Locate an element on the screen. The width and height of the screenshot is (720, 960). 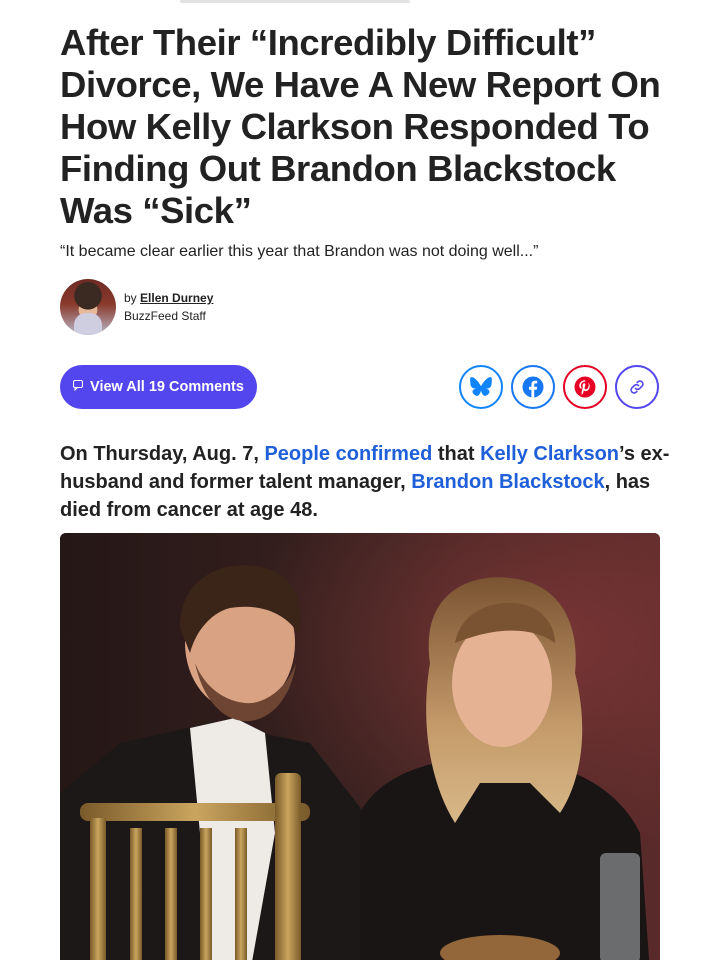
view-comments-label: View All 19 Comments is located at coordinates (167, 387).